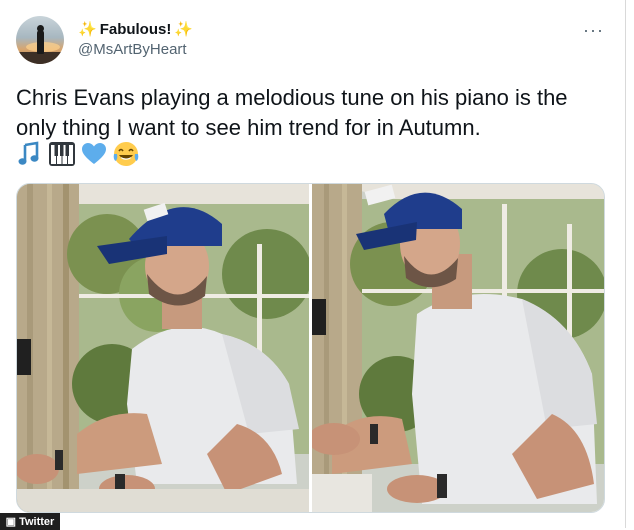 Image resolution: width=634 pixels, height=530 pixels. Describe the element at coordinates (62, 154) in the screenshot. I see `piano-keys-icon` at that location.